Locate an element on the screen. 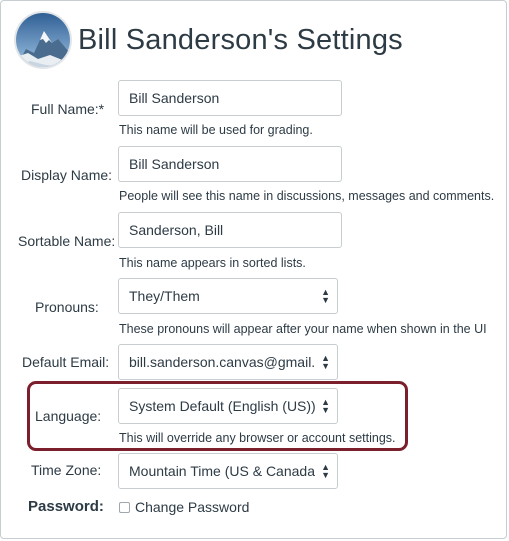  page-title: Bill Sanderson's Settings is located at coordinates (240, 39).